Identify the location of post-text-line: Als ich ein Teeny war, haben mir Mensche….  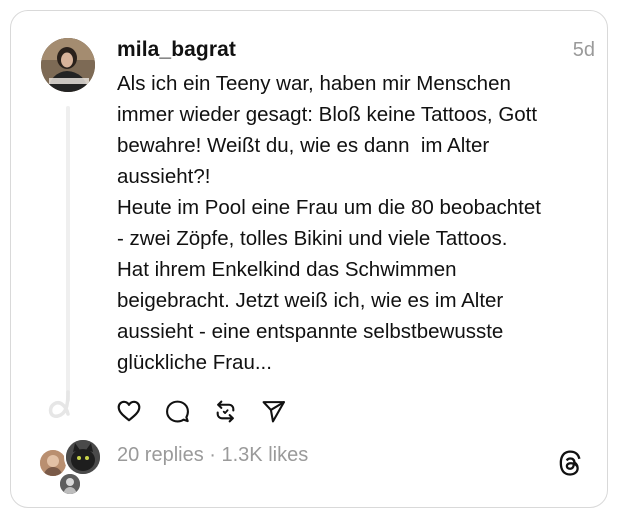
(314, 83).